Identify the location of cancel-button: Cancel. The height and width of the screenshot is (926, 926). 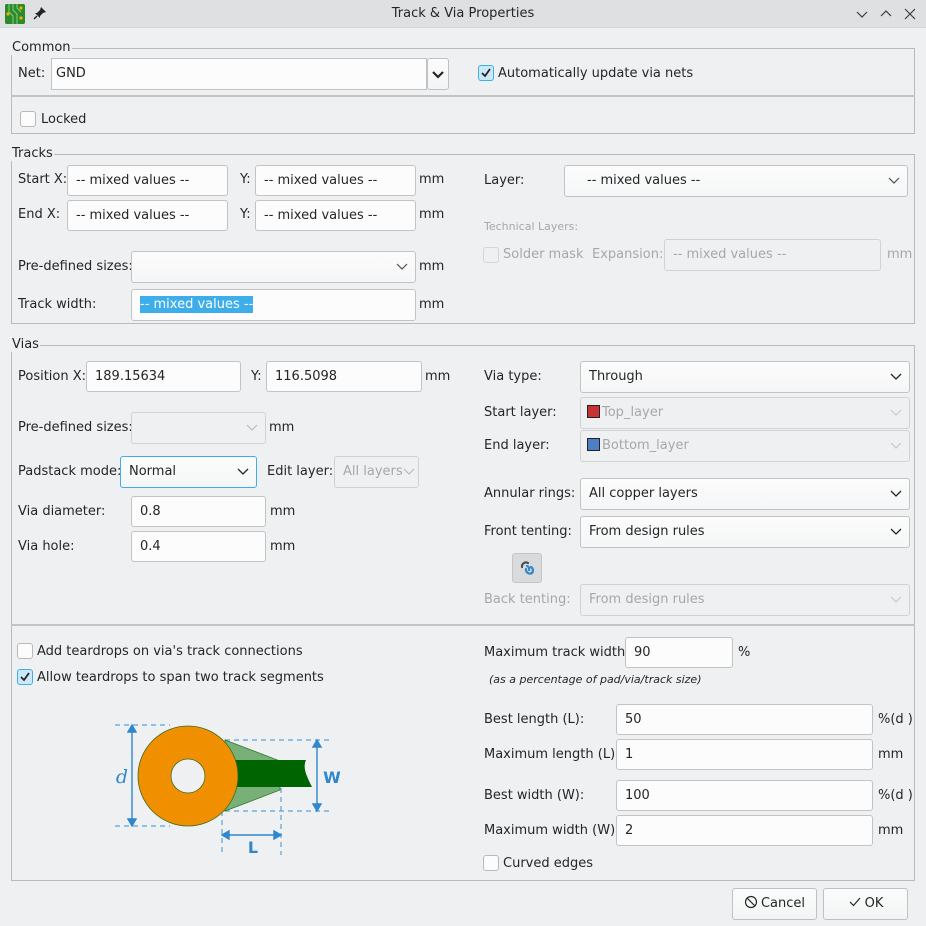
(774, 904).